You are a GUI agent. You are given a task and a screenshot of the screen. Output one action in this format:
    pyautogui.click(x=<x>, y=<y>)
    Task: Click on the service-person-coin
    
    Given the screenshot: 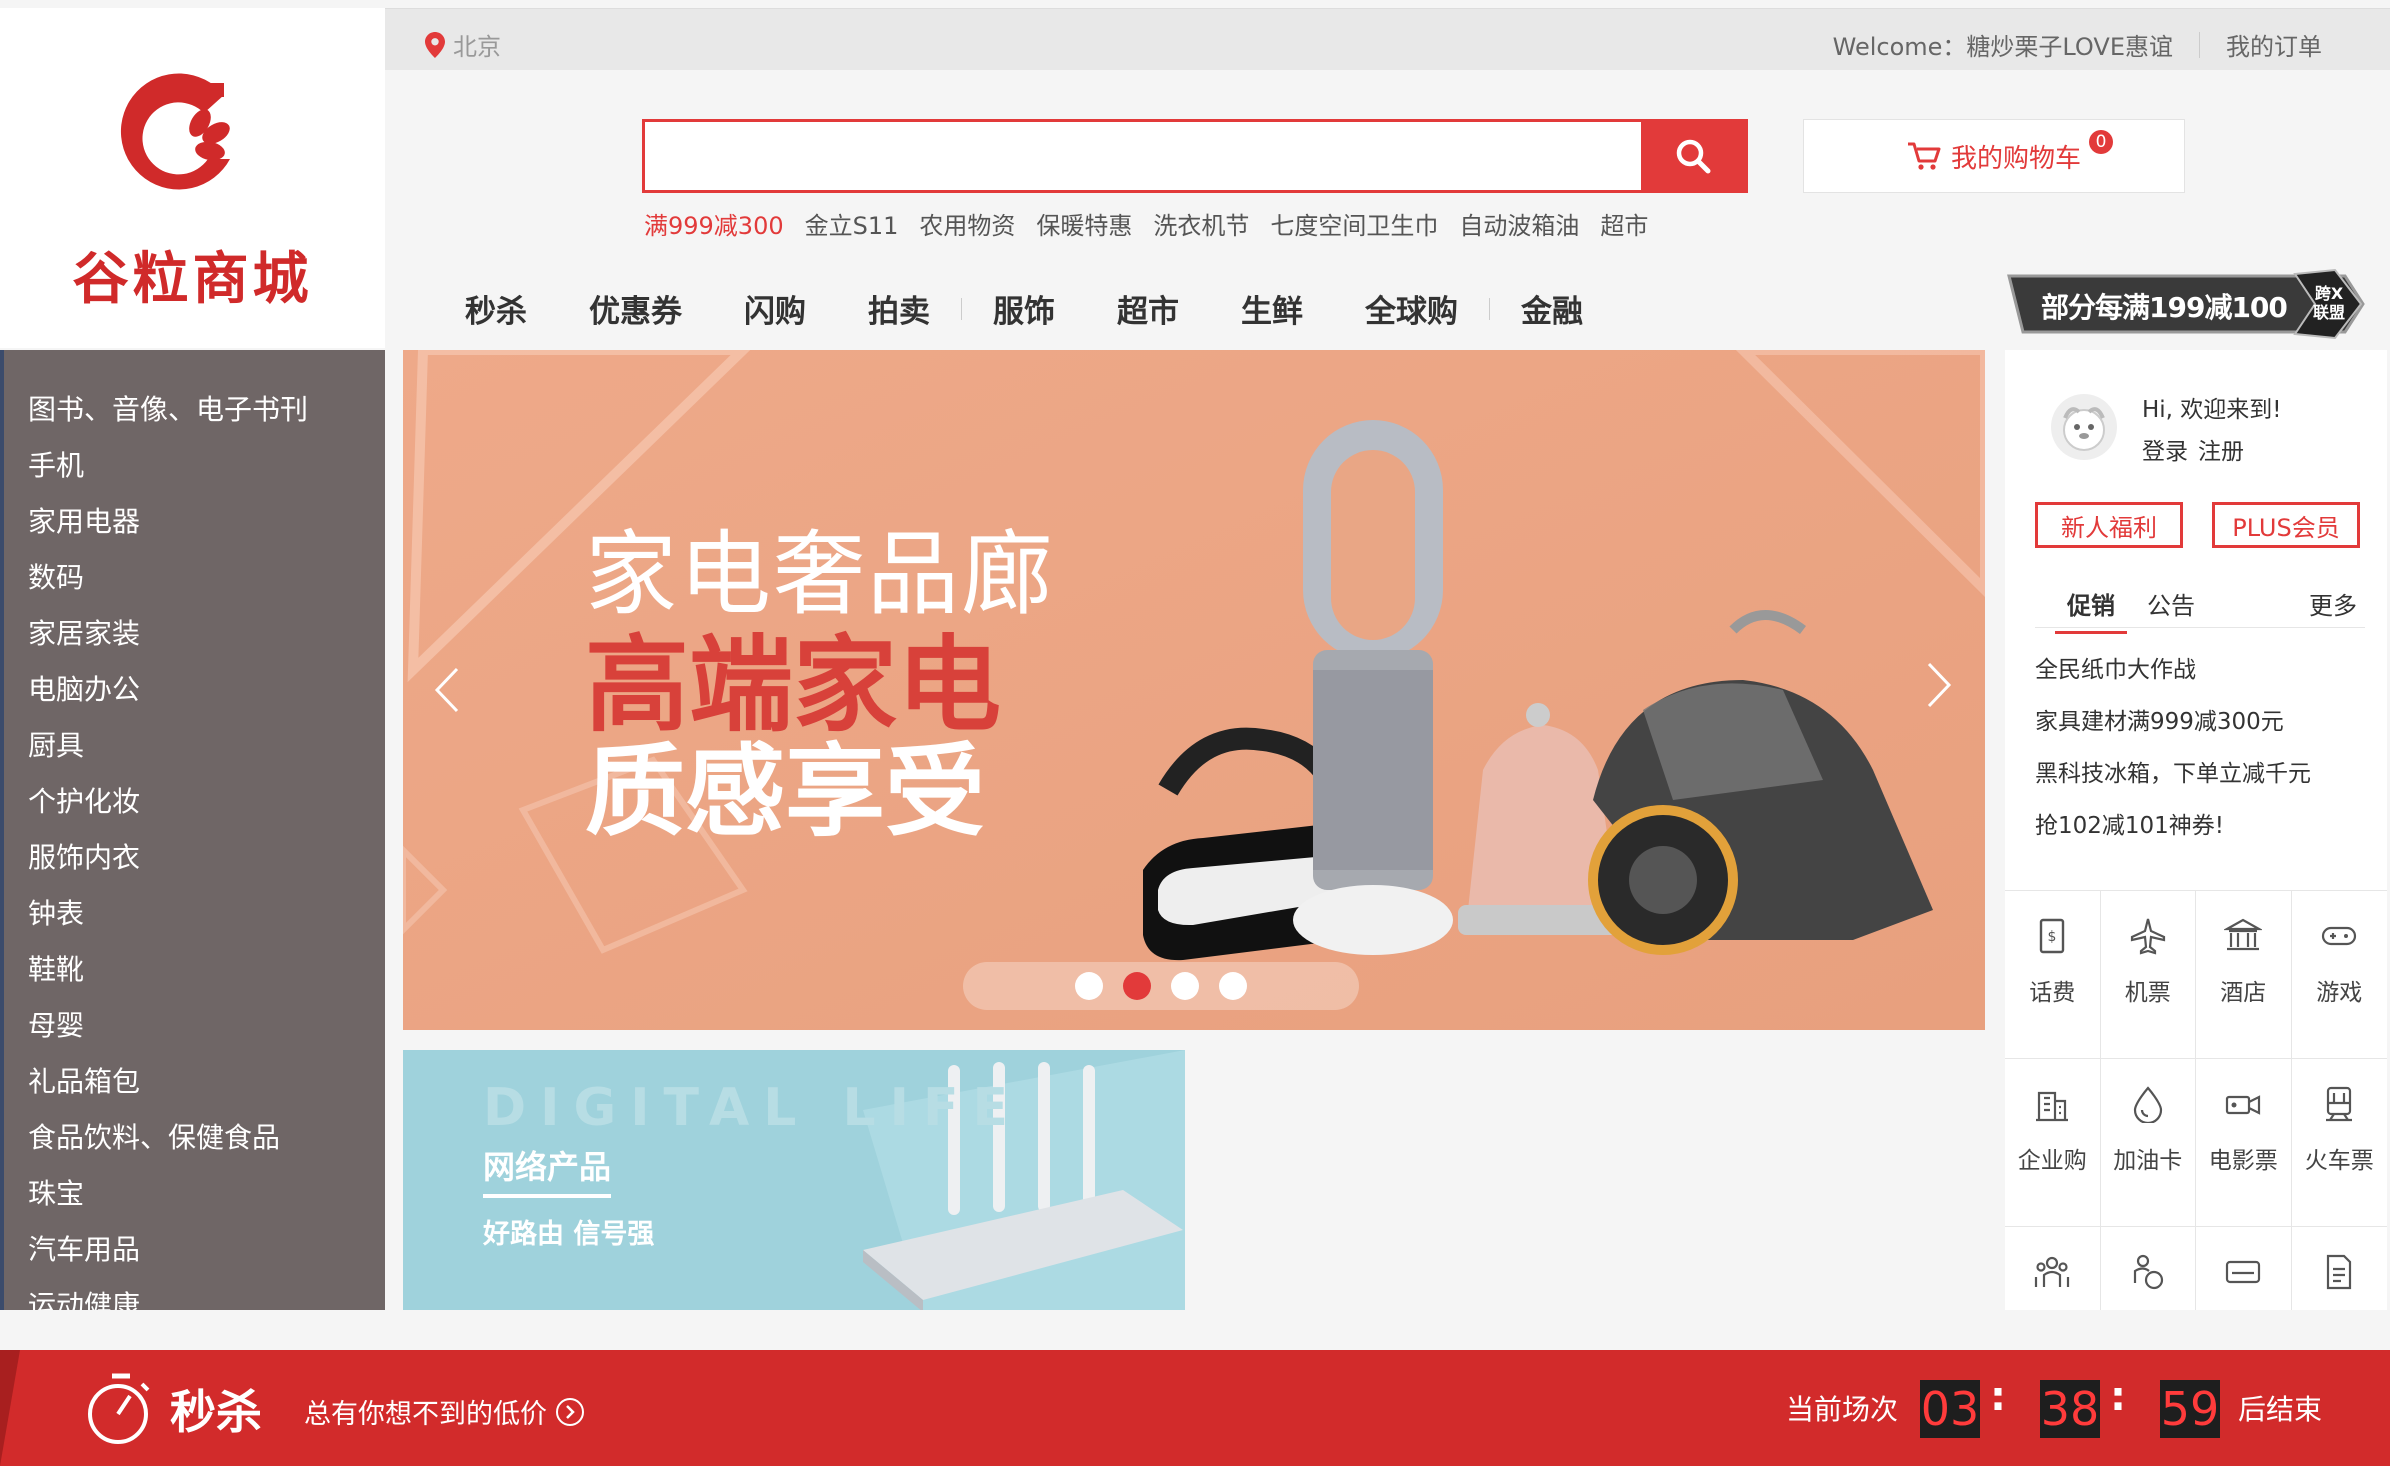 What is the action you would take?
    pyautogui.click(x=2148, y=1268)
    